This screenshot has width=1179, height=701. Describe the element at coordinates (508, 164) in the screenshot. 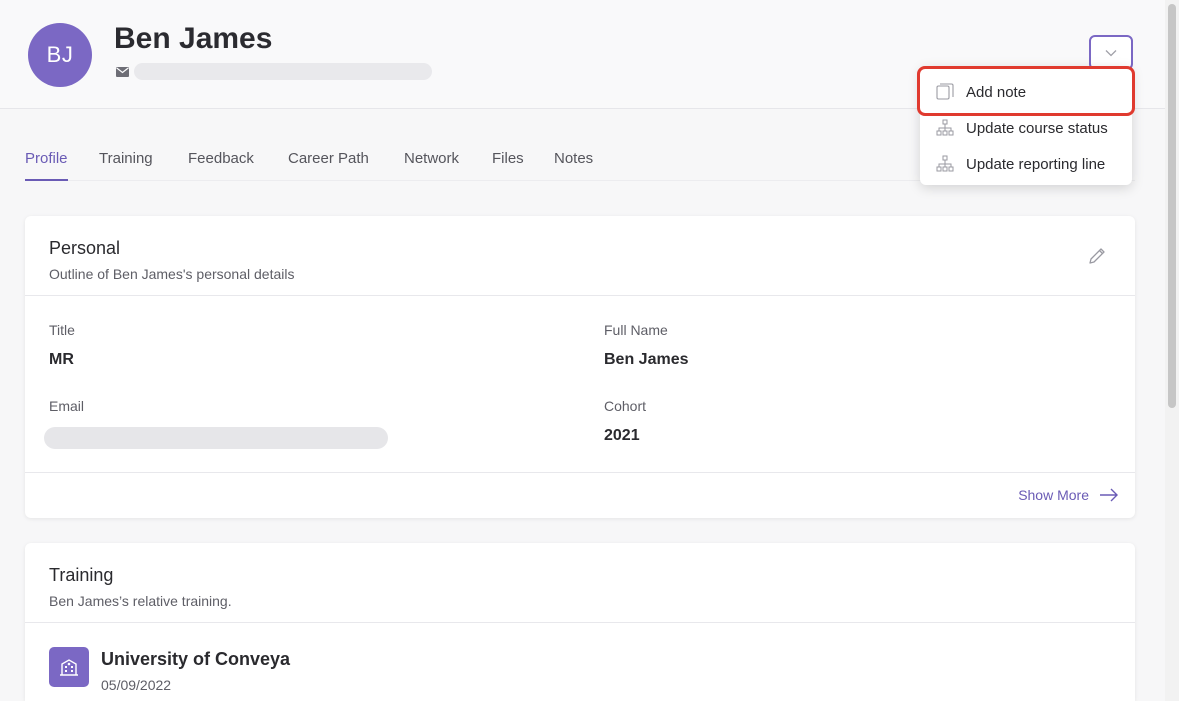

I see `tab-files: Files` at that location.